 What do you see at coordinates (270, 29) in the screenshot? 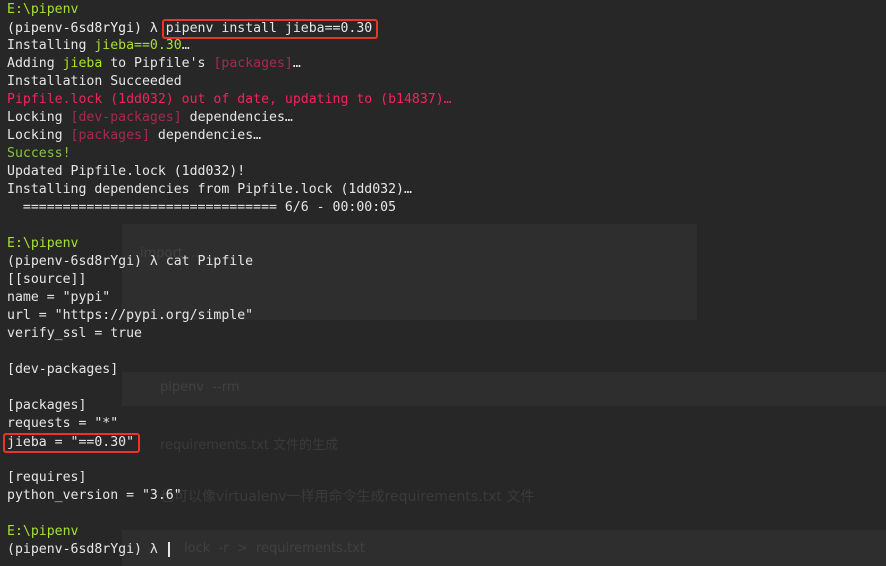
I see `highlighted-command: pipenv install jieba==0.30` at bounding box center [270, 29].